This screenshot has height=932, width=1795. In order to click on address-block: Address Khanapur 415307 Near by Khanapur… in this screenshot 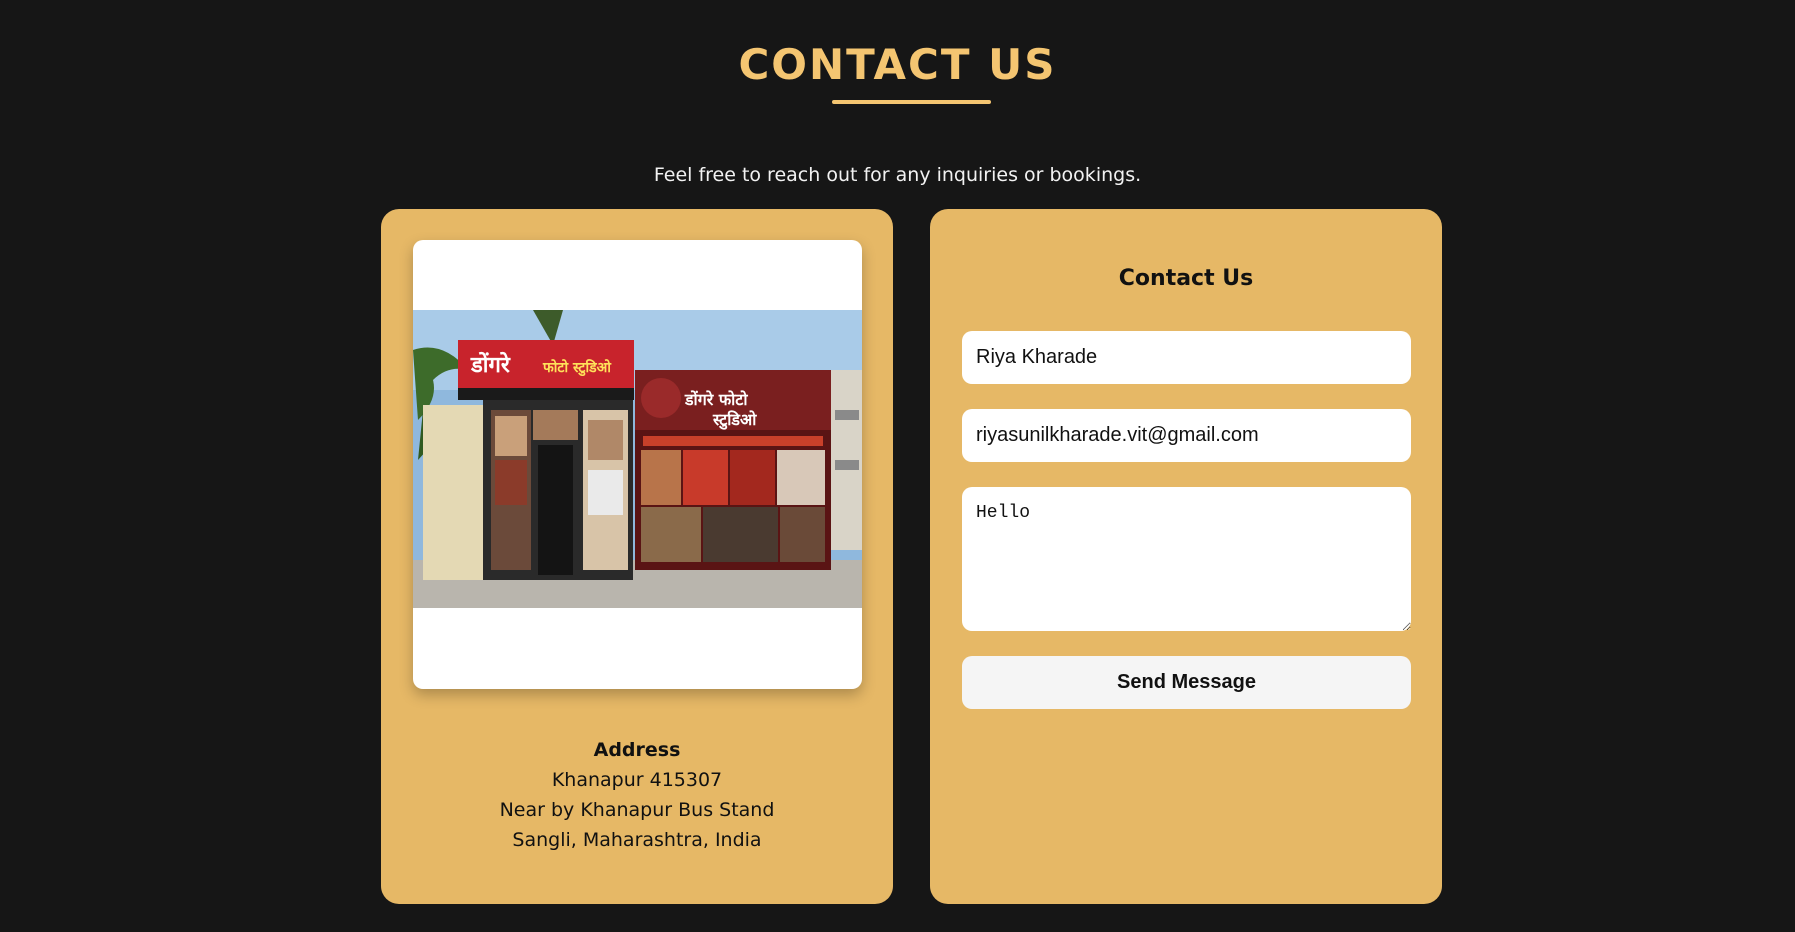, I will do `click(637, 795)`.